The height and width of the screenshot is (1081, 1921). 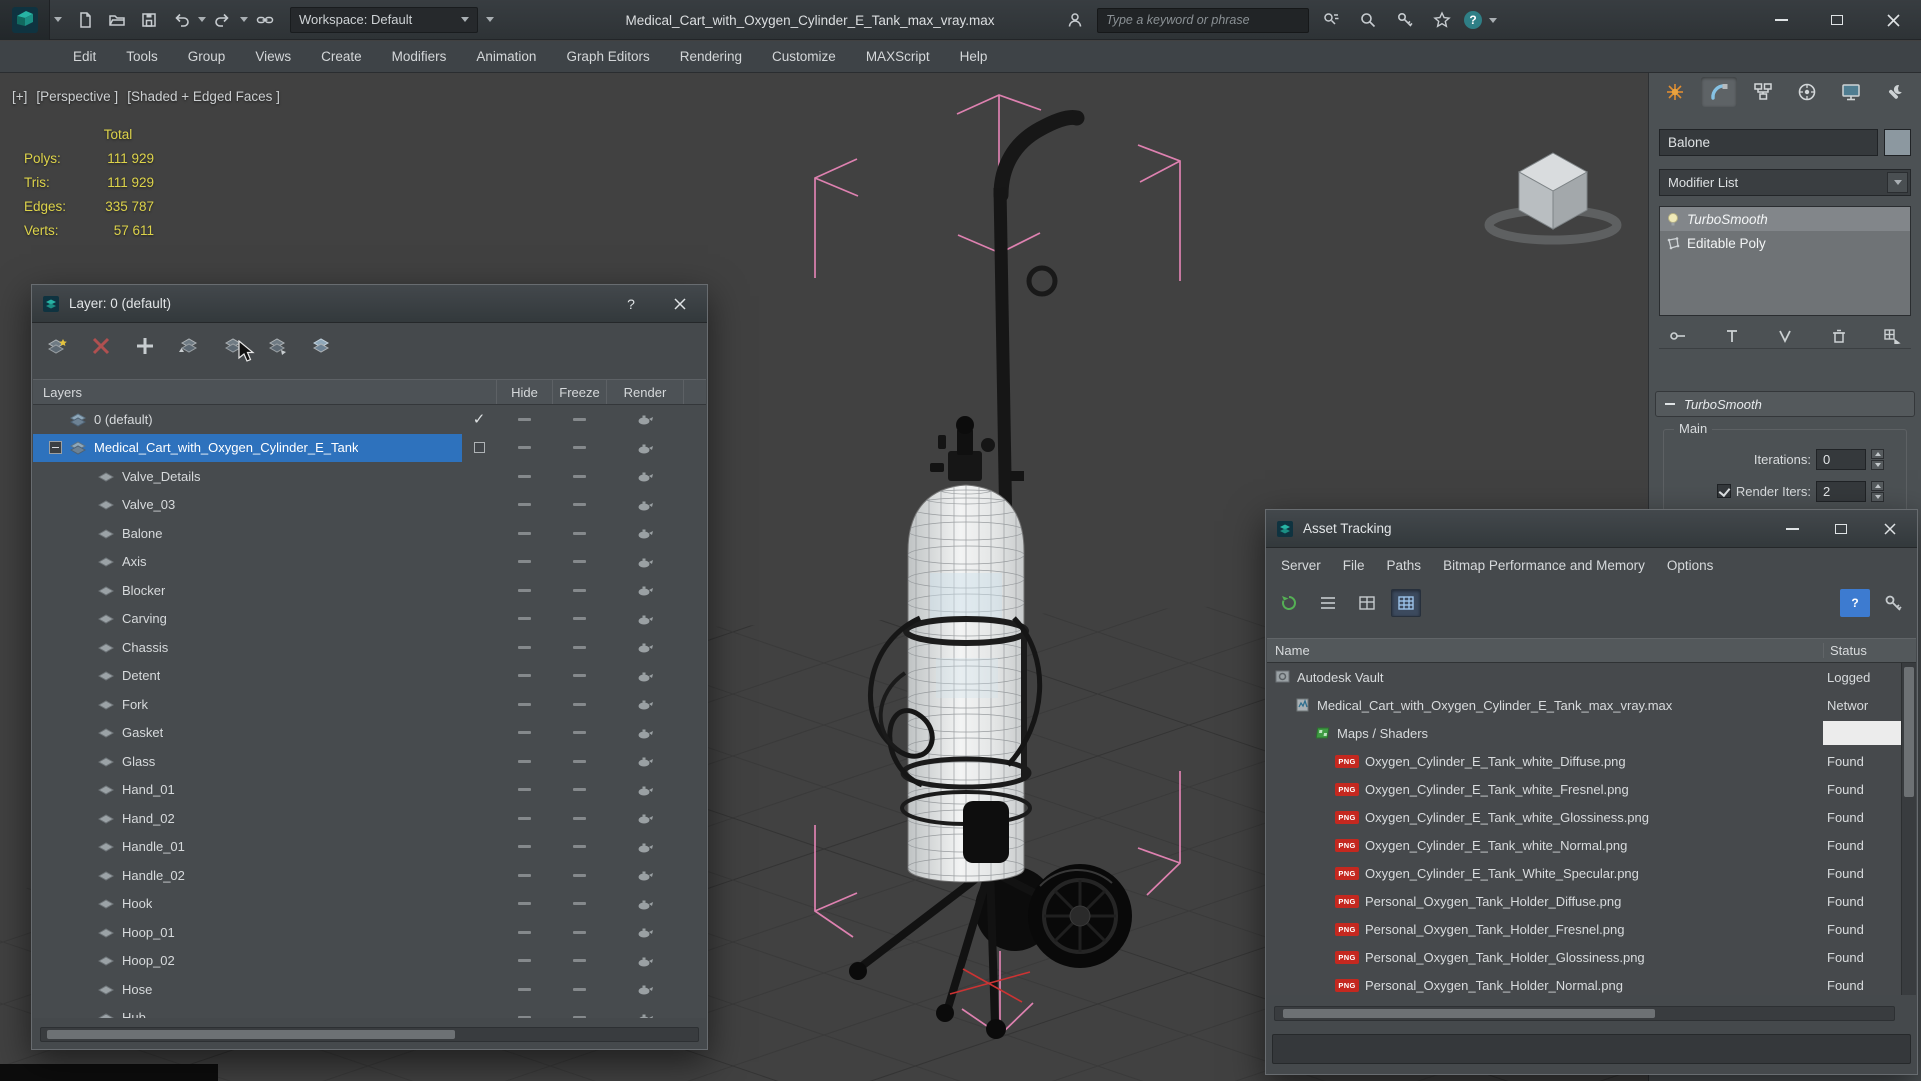 I want to click on maximize-button, so click(x=1837, y=20).